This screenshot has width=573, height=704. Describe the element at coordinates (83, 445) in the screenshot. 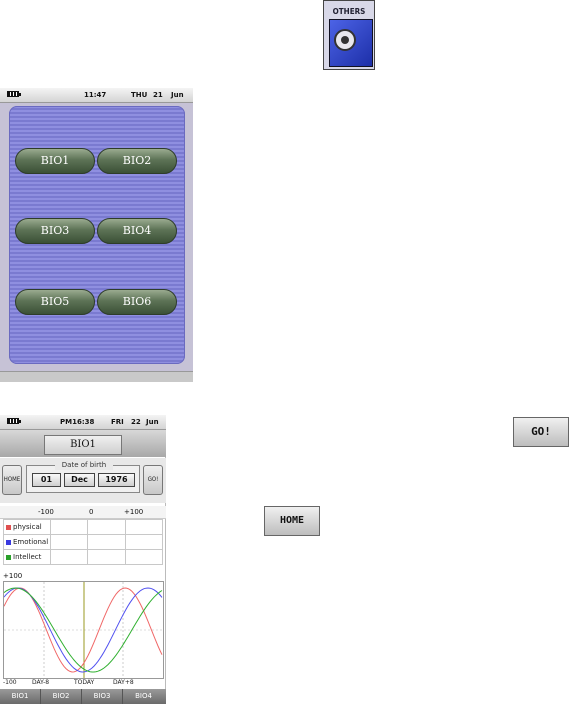

I see `page-title: BIO1` at that location.